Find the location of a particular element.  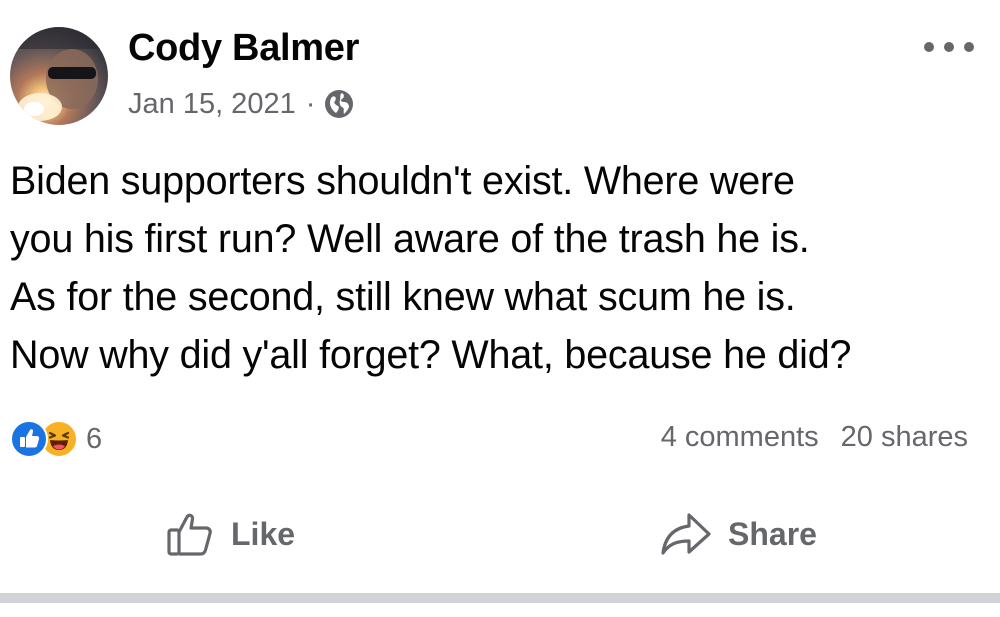

post-date: Jan 15, 2021 is located at coordinates (212, 104).